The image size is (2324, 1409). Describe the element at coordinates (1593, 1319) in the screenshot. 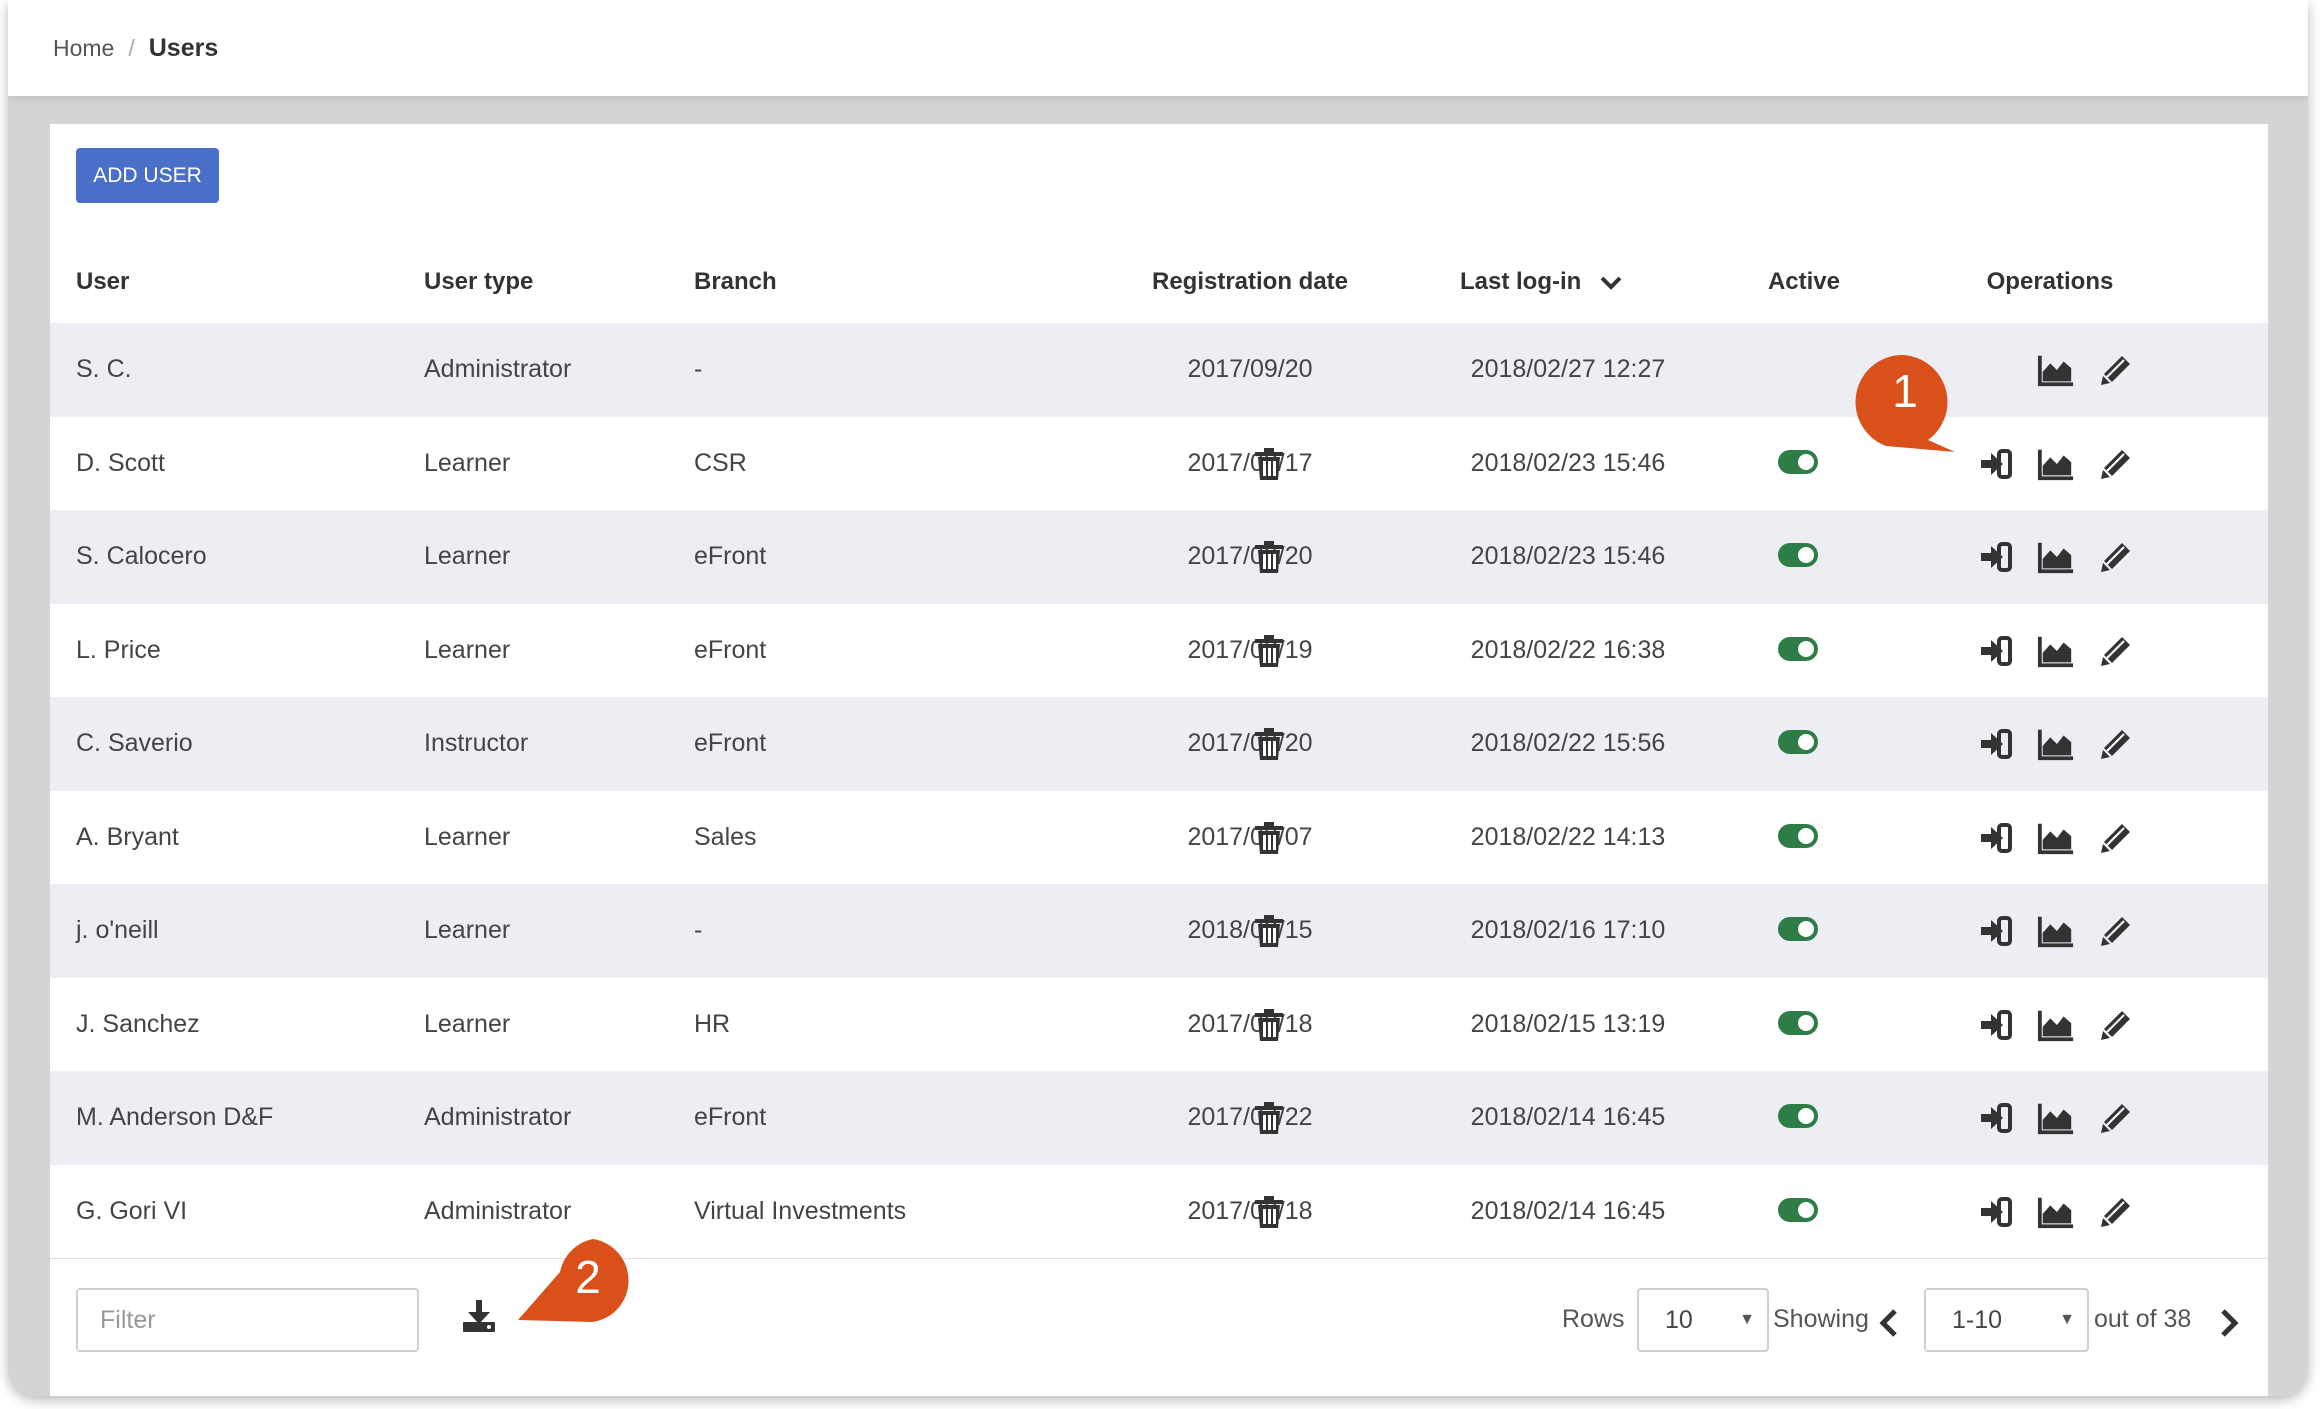

I see `rows-label: Rows` at that location.